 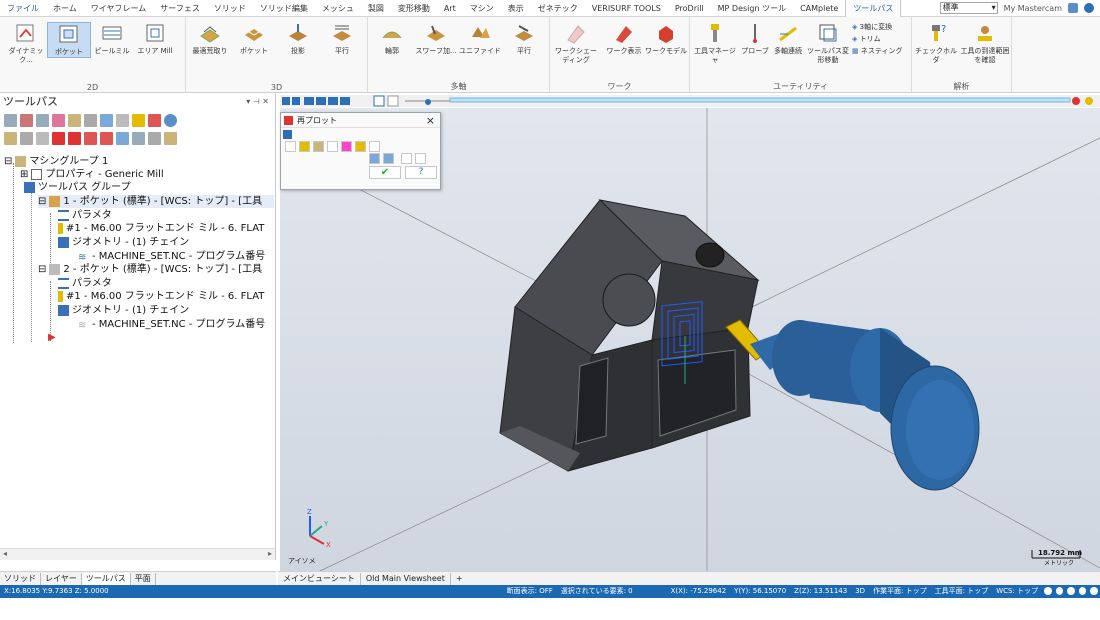 I want to click on section-view-status: 断面表示: OFF, so click(x=530, y=591).